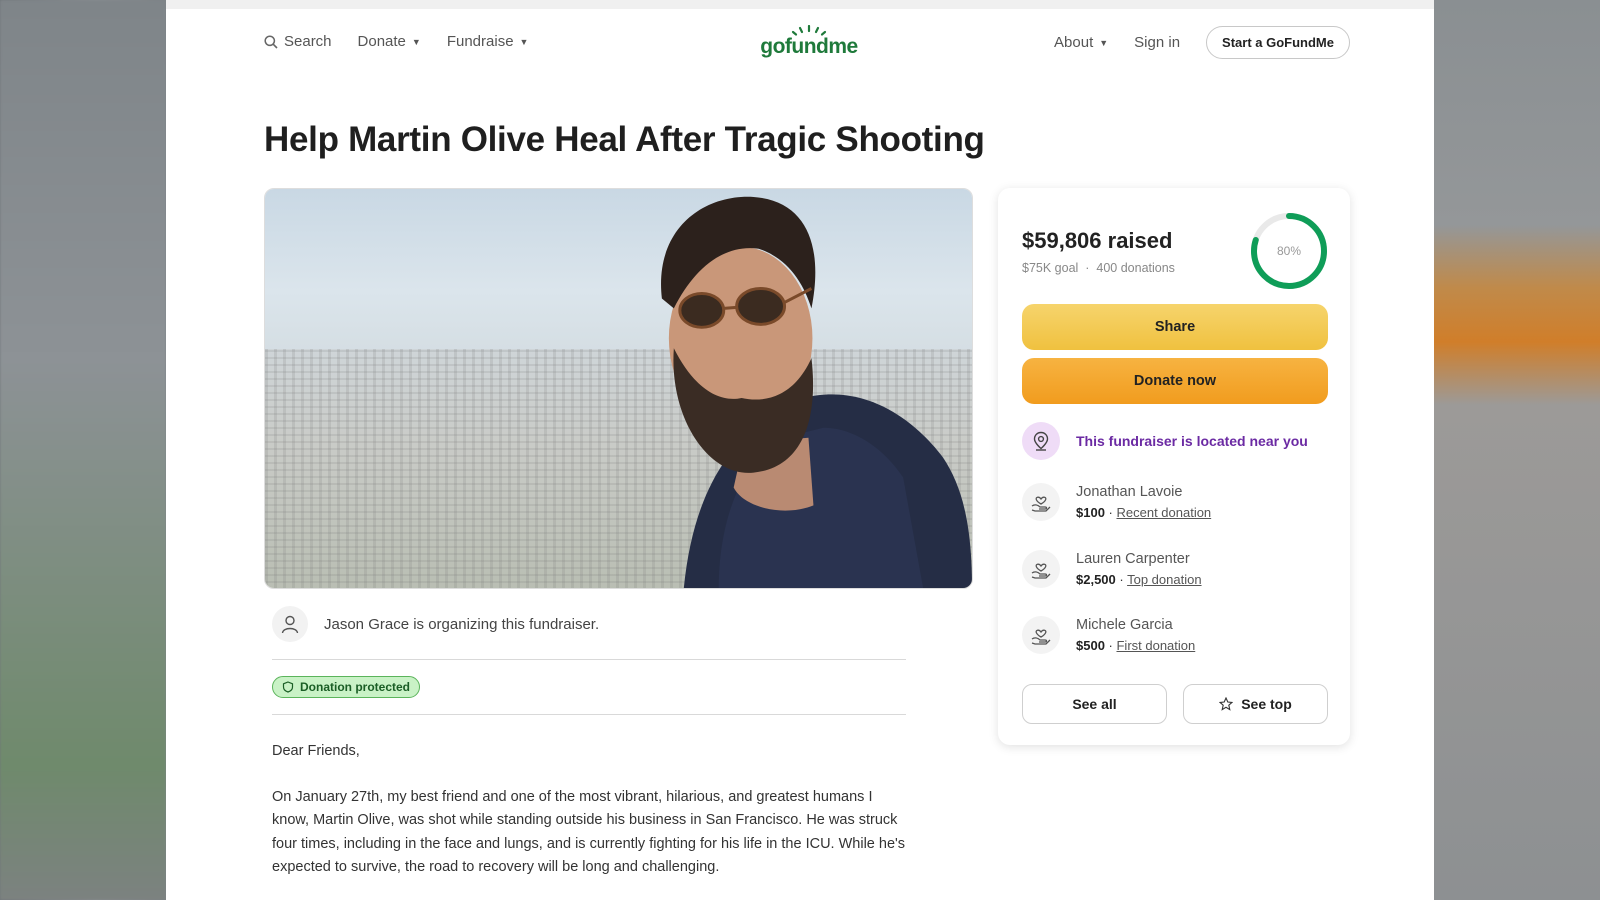 This screenshot has width=1600, height=900. Describe the element at coordinates (288, 687) in the screenshot. I see `shield-icon` at that location.